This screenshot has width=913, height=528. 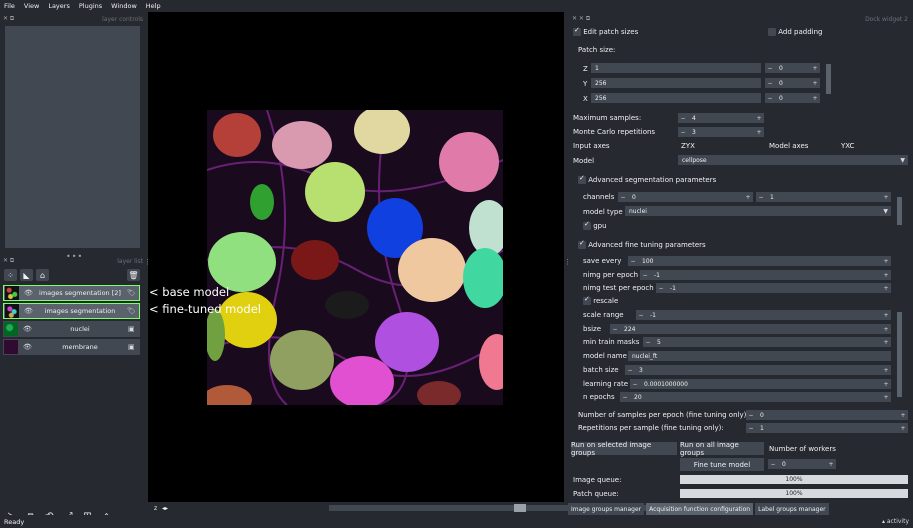 What do you see at coordinates (793, 160) in the screenshot?
I see `model-select: cellpose ▼` at bounding box center [793, 160].